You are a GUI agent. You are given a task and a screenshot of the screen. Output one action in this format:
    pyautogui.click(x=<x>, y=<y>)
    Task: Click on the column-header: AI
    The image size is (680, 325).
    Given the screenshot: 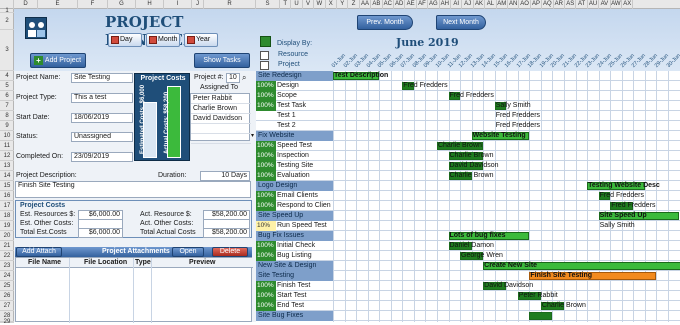 What is the action you would take?
    pyautogui.click(x=456, y=4)
    